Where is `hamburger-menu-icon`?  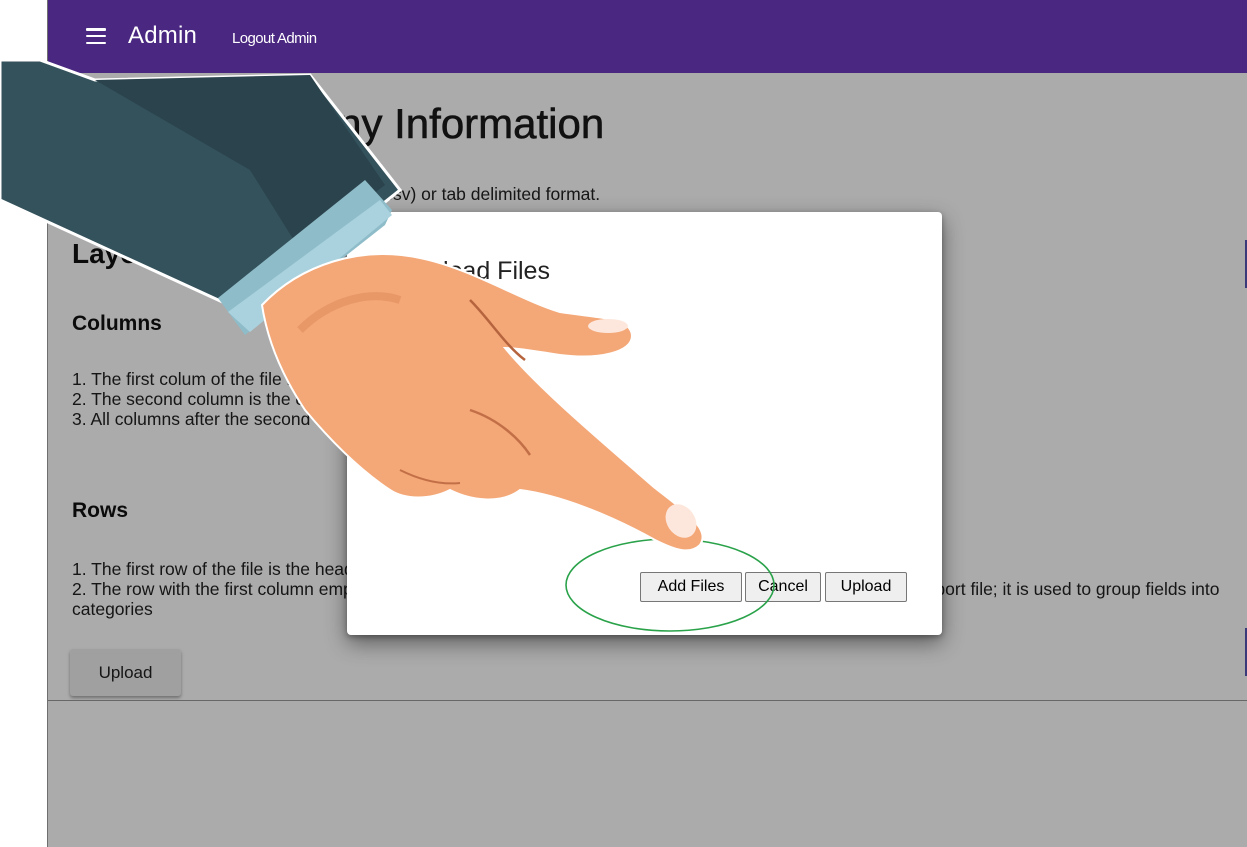
hamburger-menu-icon is located at coordinates (96, 36).